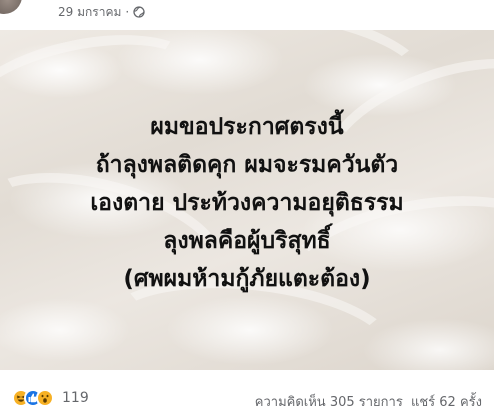  What do you see at coordinates (247, 397) in the screenshot?
I see `post-footer: 119 ความคิดเห็น 305 รายการ แชร์ 62 ครั้ง` at bounding box center [247, 397].